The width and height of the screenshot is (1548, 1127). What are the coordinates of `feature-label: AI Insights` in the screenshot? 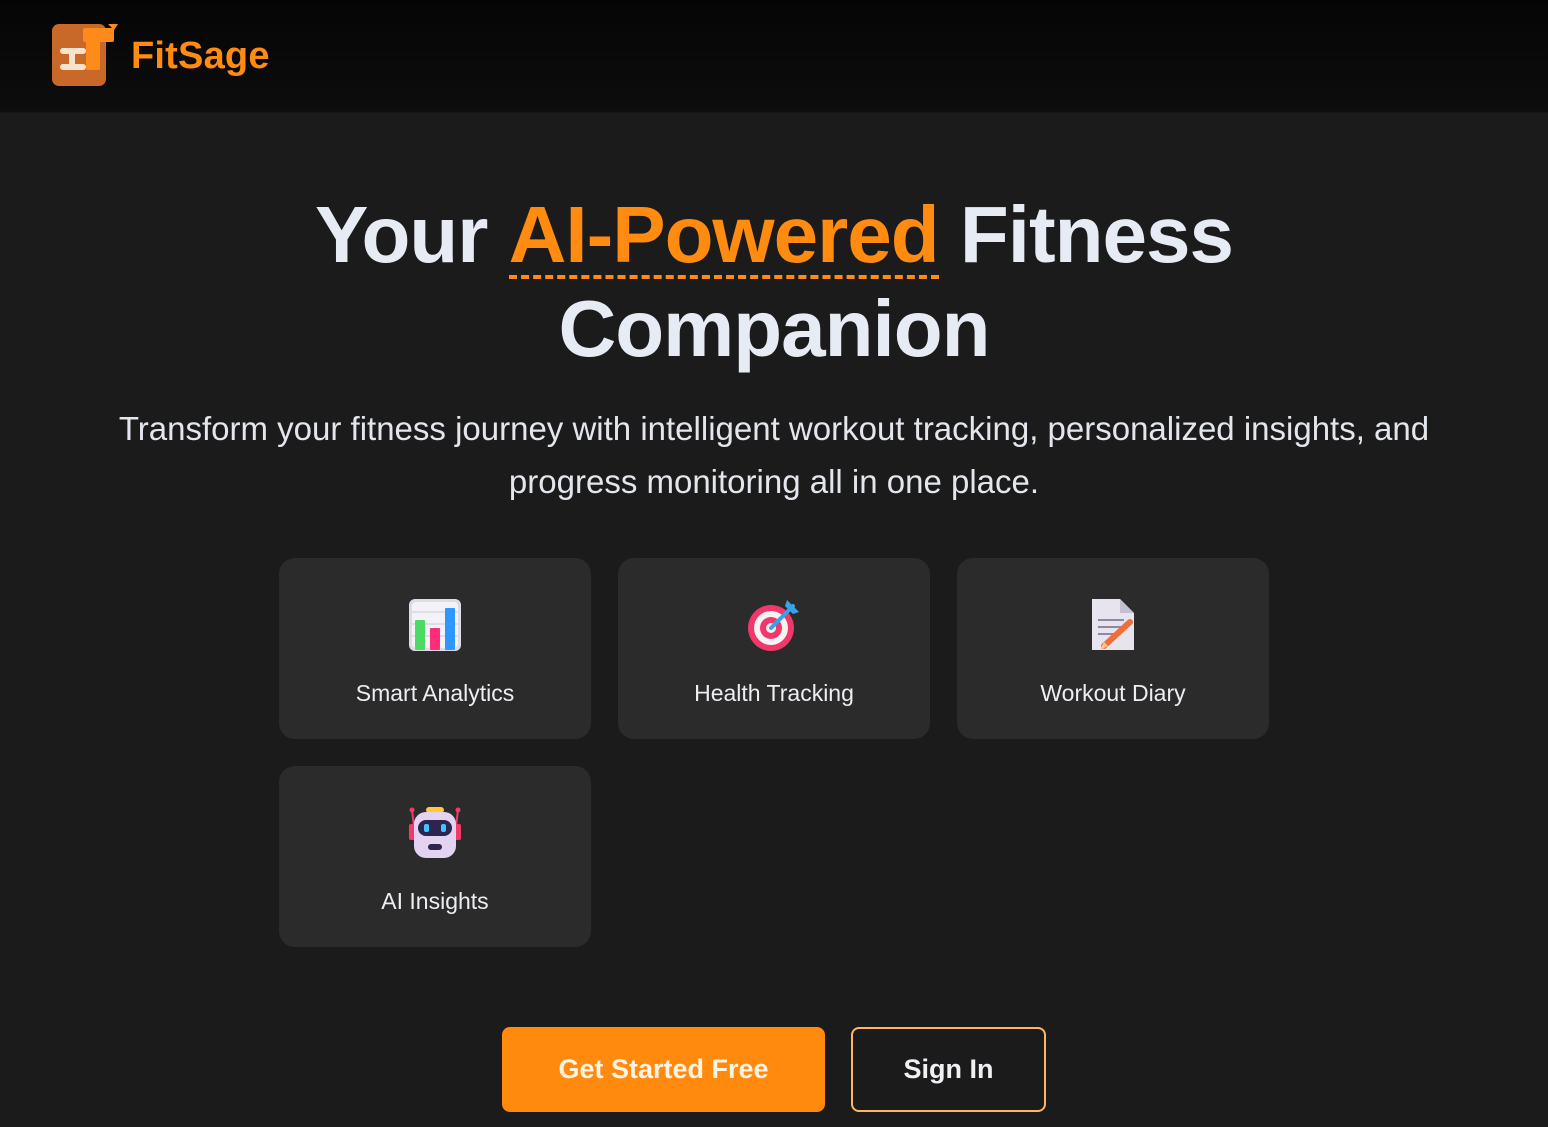 It's located at (435, 901).